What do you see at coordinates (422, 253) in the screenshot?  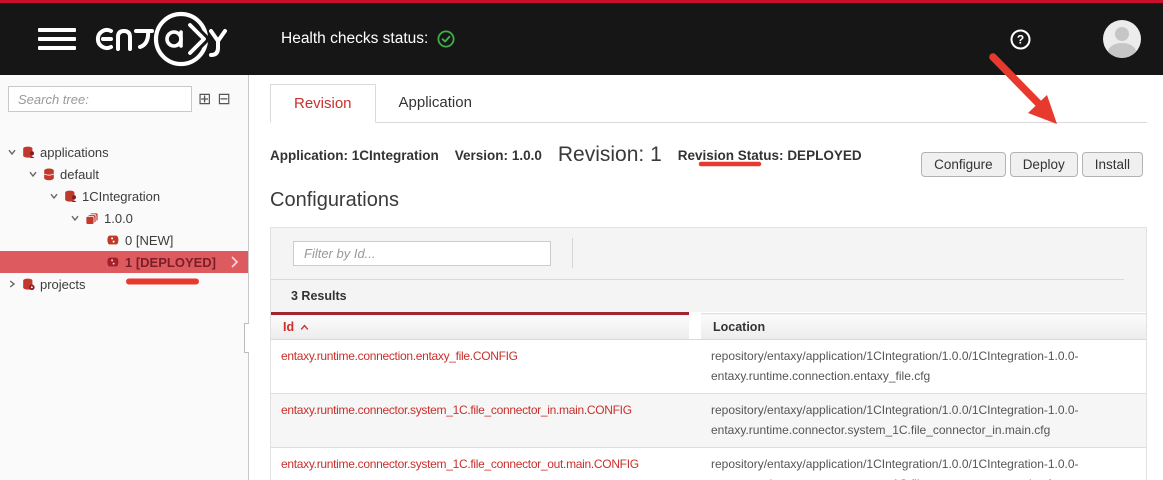 I see `filter-by-id-input` at bounding box center [422, 253].